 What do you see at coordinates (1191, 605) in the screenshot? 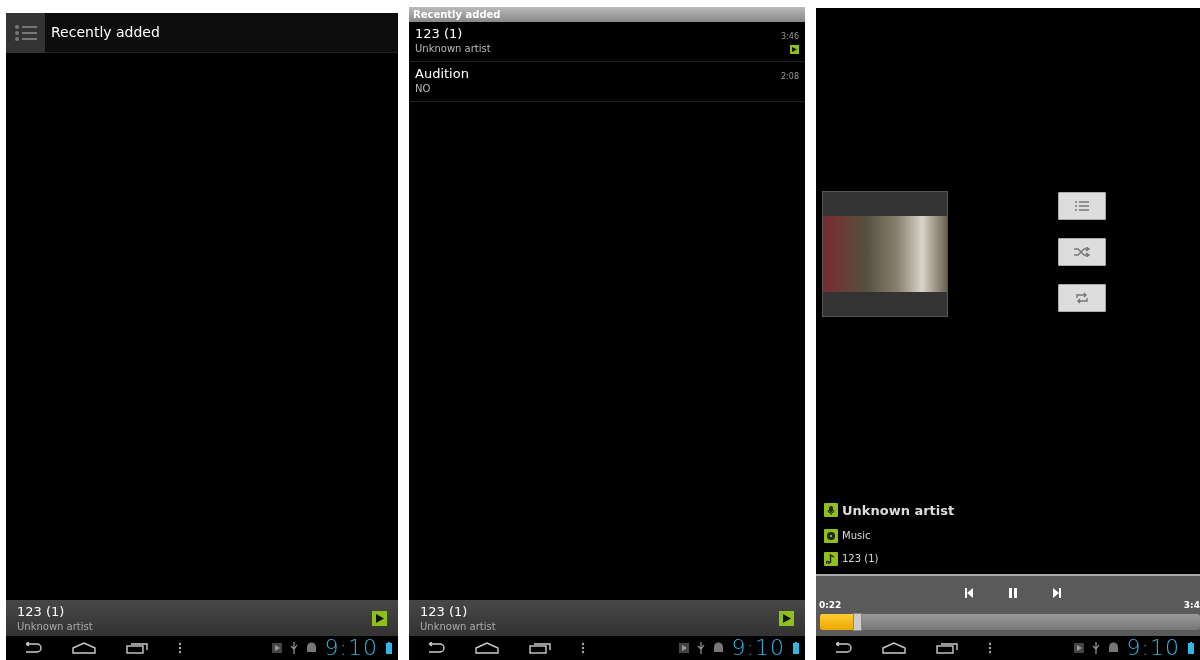
I see `total-time: 3:4` at bounding box center [1191, 605].